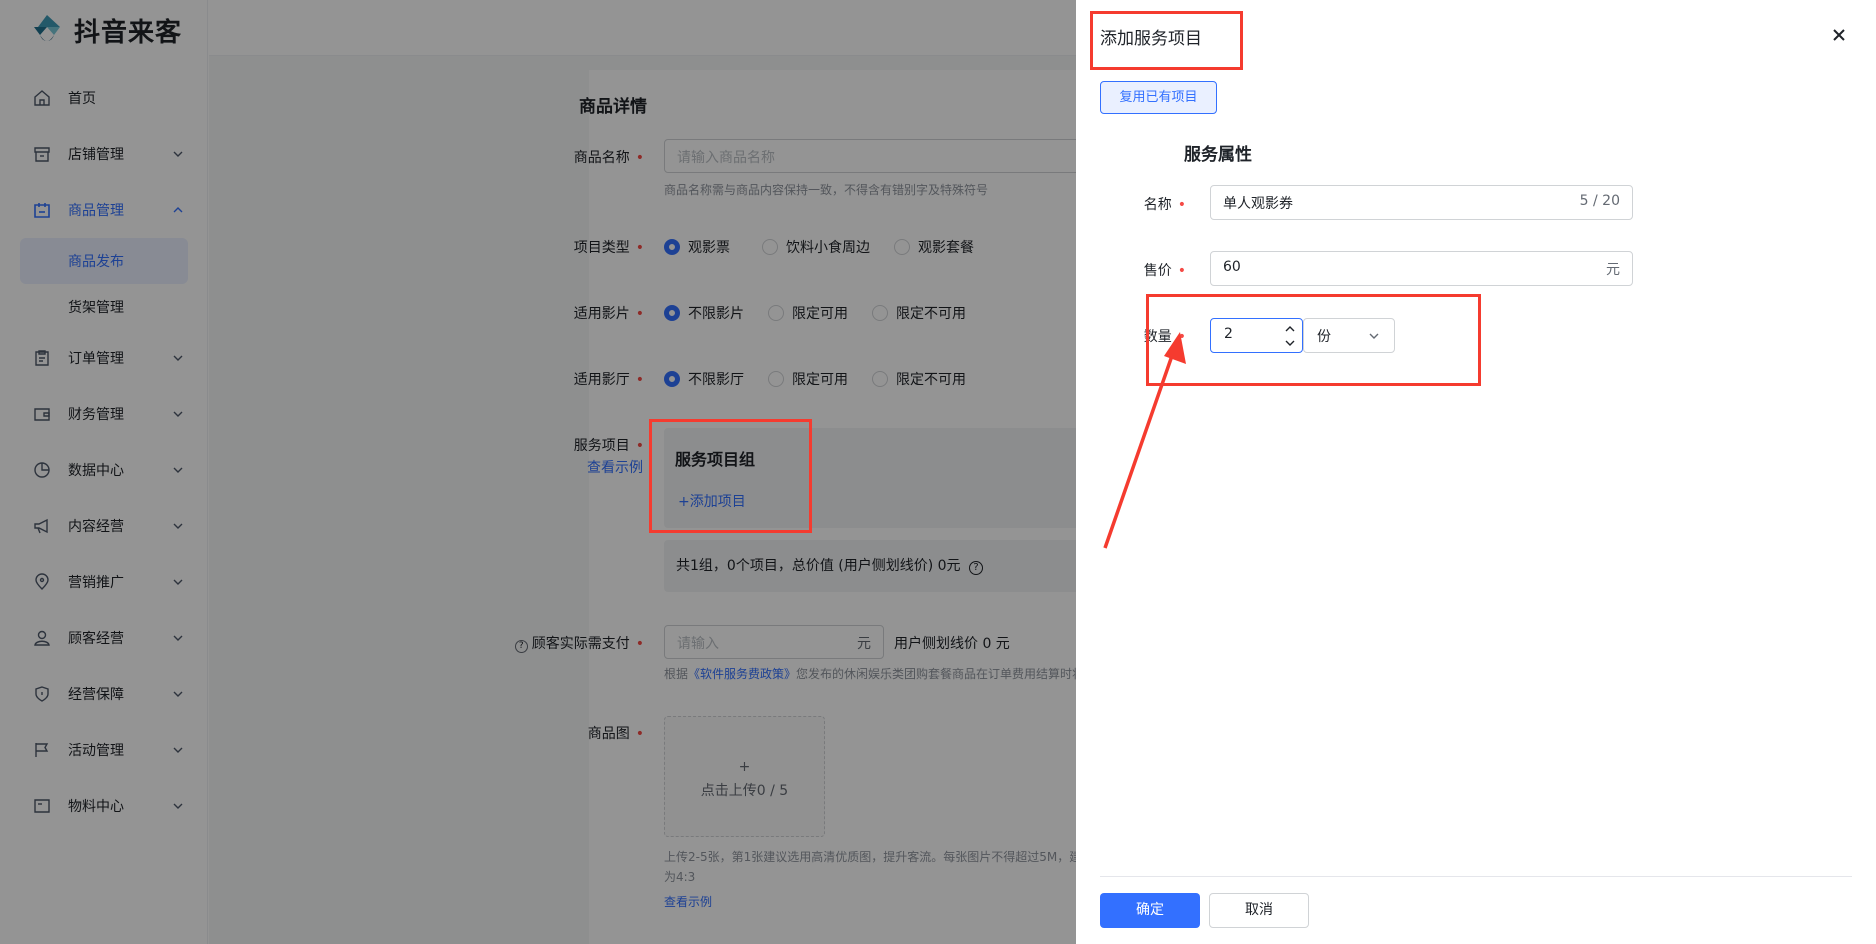 This screenshot has height=944, width=1876. What do you see at coordinates (1164, 271) in the screenshot?
I see `drawer-price-label: 售价 •` at bounding box center [1164, 271].